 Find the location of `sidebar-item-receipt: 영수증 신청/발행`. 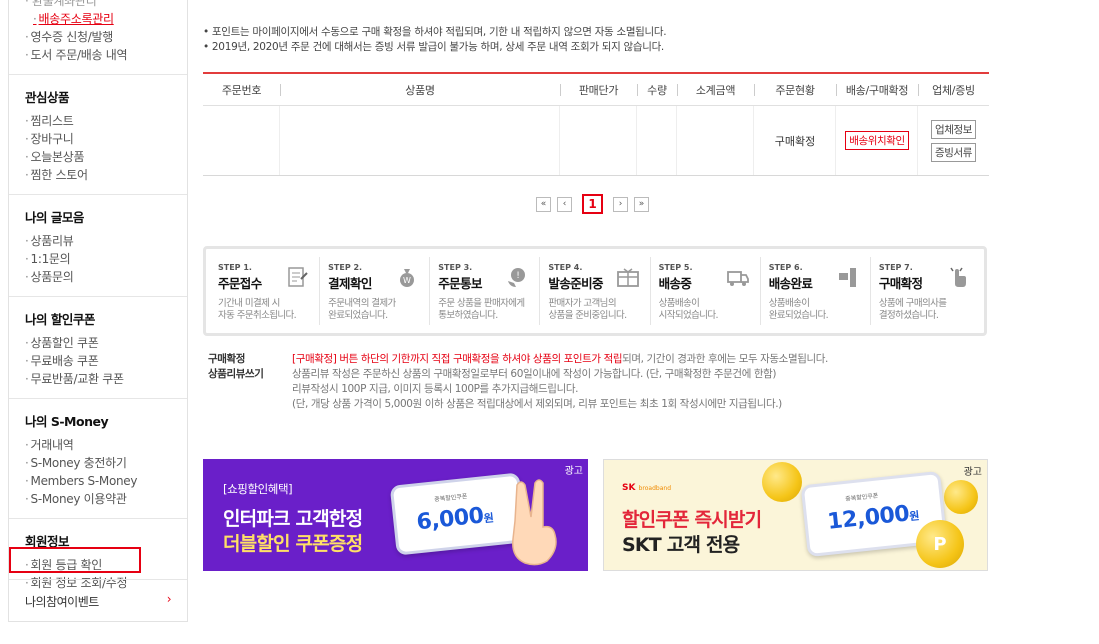

sidebar-item-receipt: 영수증 신청/발행 is located at coordinates (98, 37).